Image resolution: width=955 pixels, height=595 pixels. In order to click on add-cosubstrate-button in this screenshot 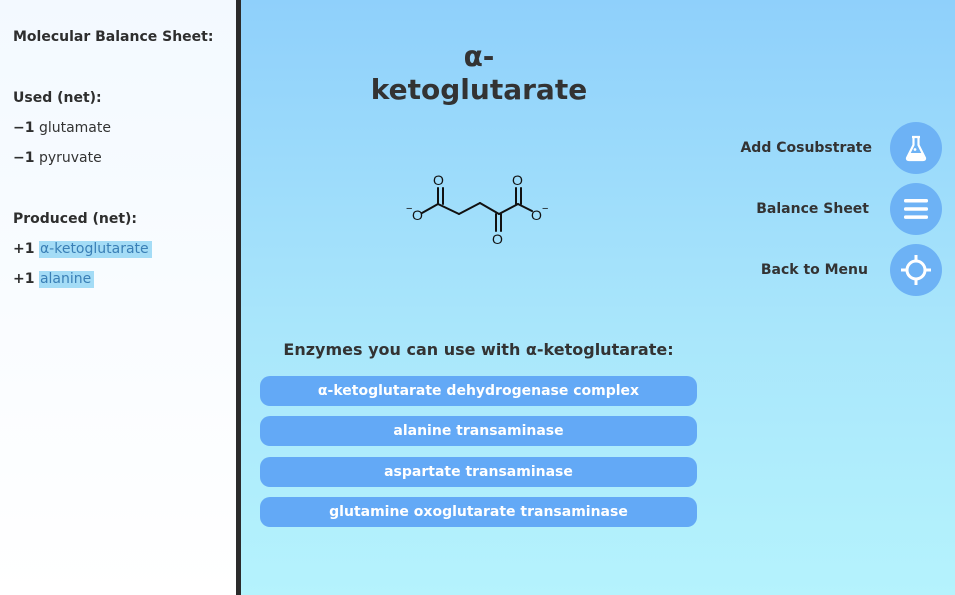, I will do `click(916, 148)`.